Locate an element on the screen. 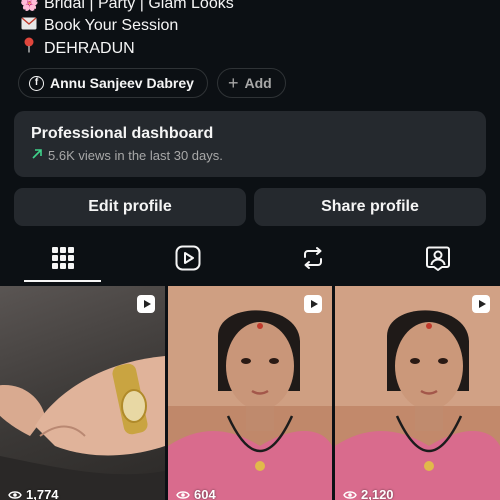 The image size is (500, 500). add-label: Add is located at coordinates (258, 83).